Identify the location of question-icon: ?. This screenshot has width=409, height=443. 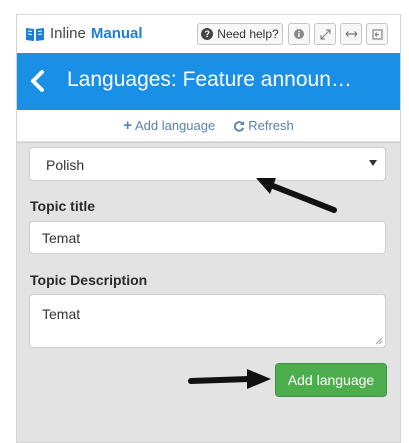
(207, 34).